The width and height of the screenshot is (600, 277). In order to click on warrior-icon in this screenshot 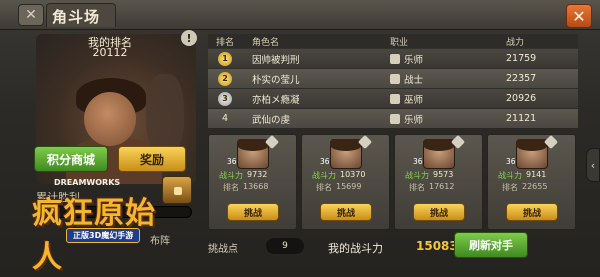, I will do `click(395, 78)`.